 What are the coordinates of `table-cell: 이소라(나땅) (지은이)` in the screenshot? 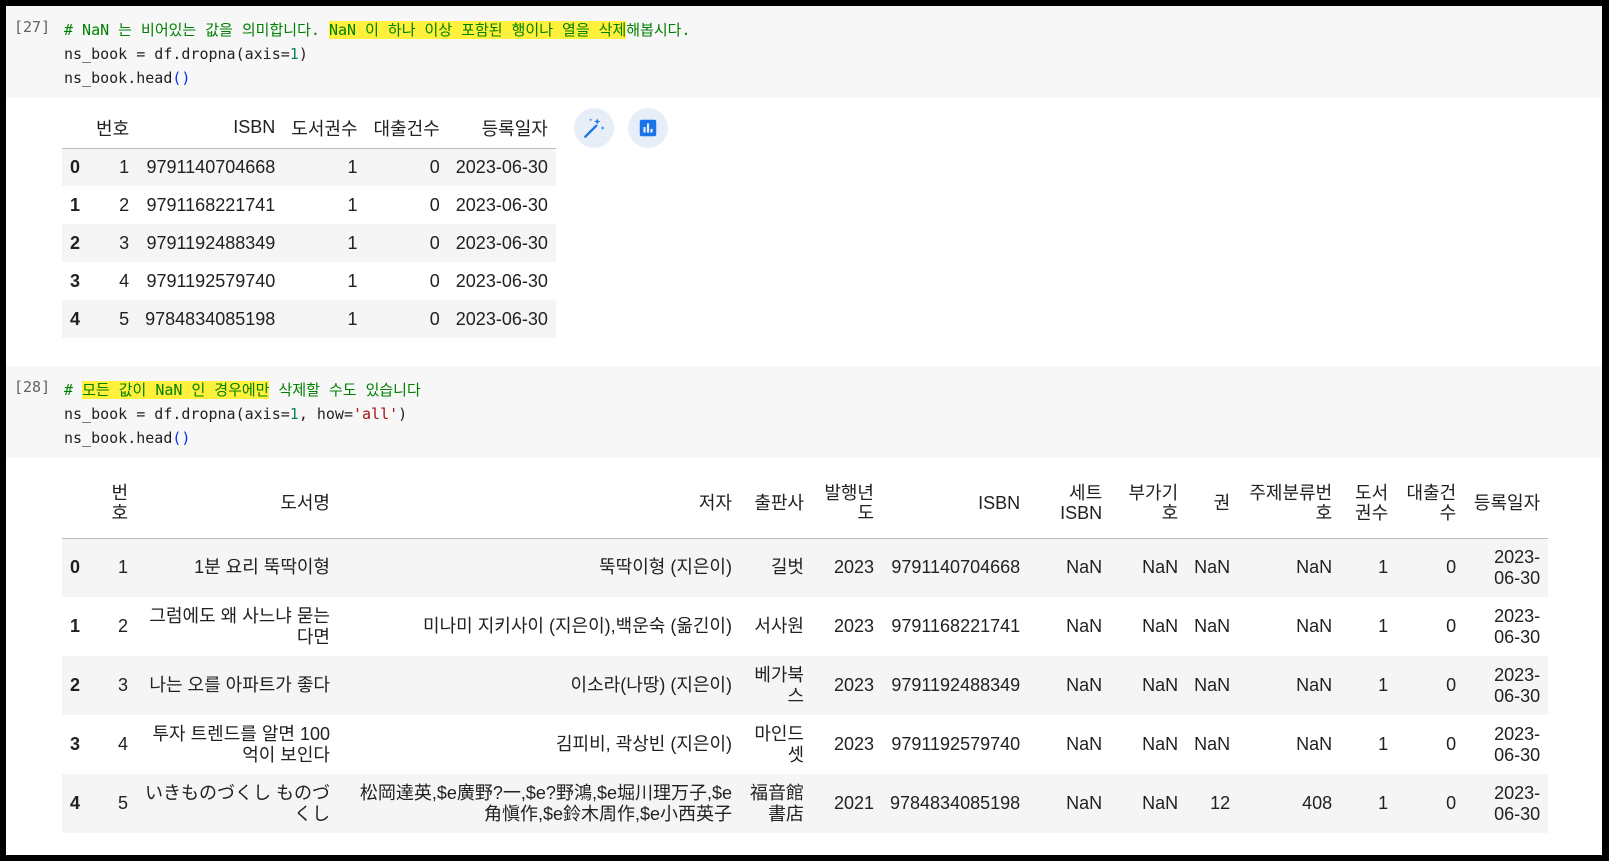 It's located at (651, 685).